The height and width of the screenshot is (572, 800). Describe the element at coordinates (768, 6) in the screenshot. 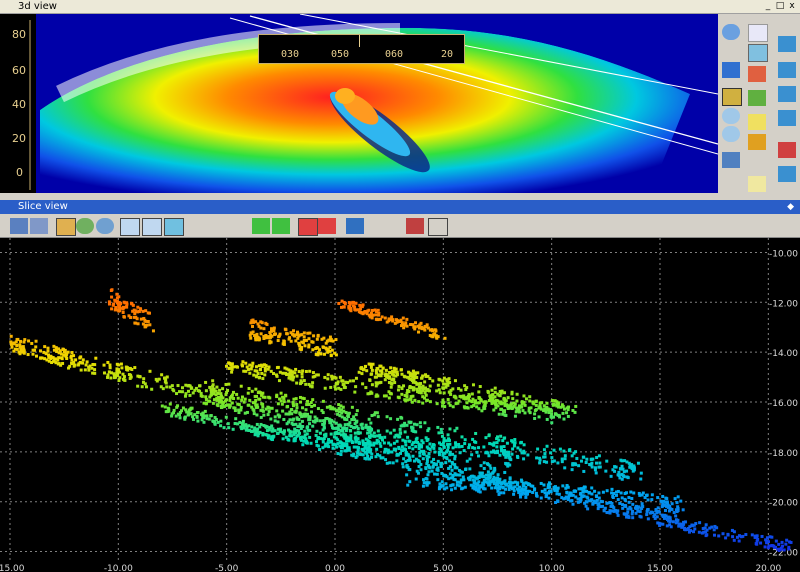

I see `minimize-button: _` at that location.